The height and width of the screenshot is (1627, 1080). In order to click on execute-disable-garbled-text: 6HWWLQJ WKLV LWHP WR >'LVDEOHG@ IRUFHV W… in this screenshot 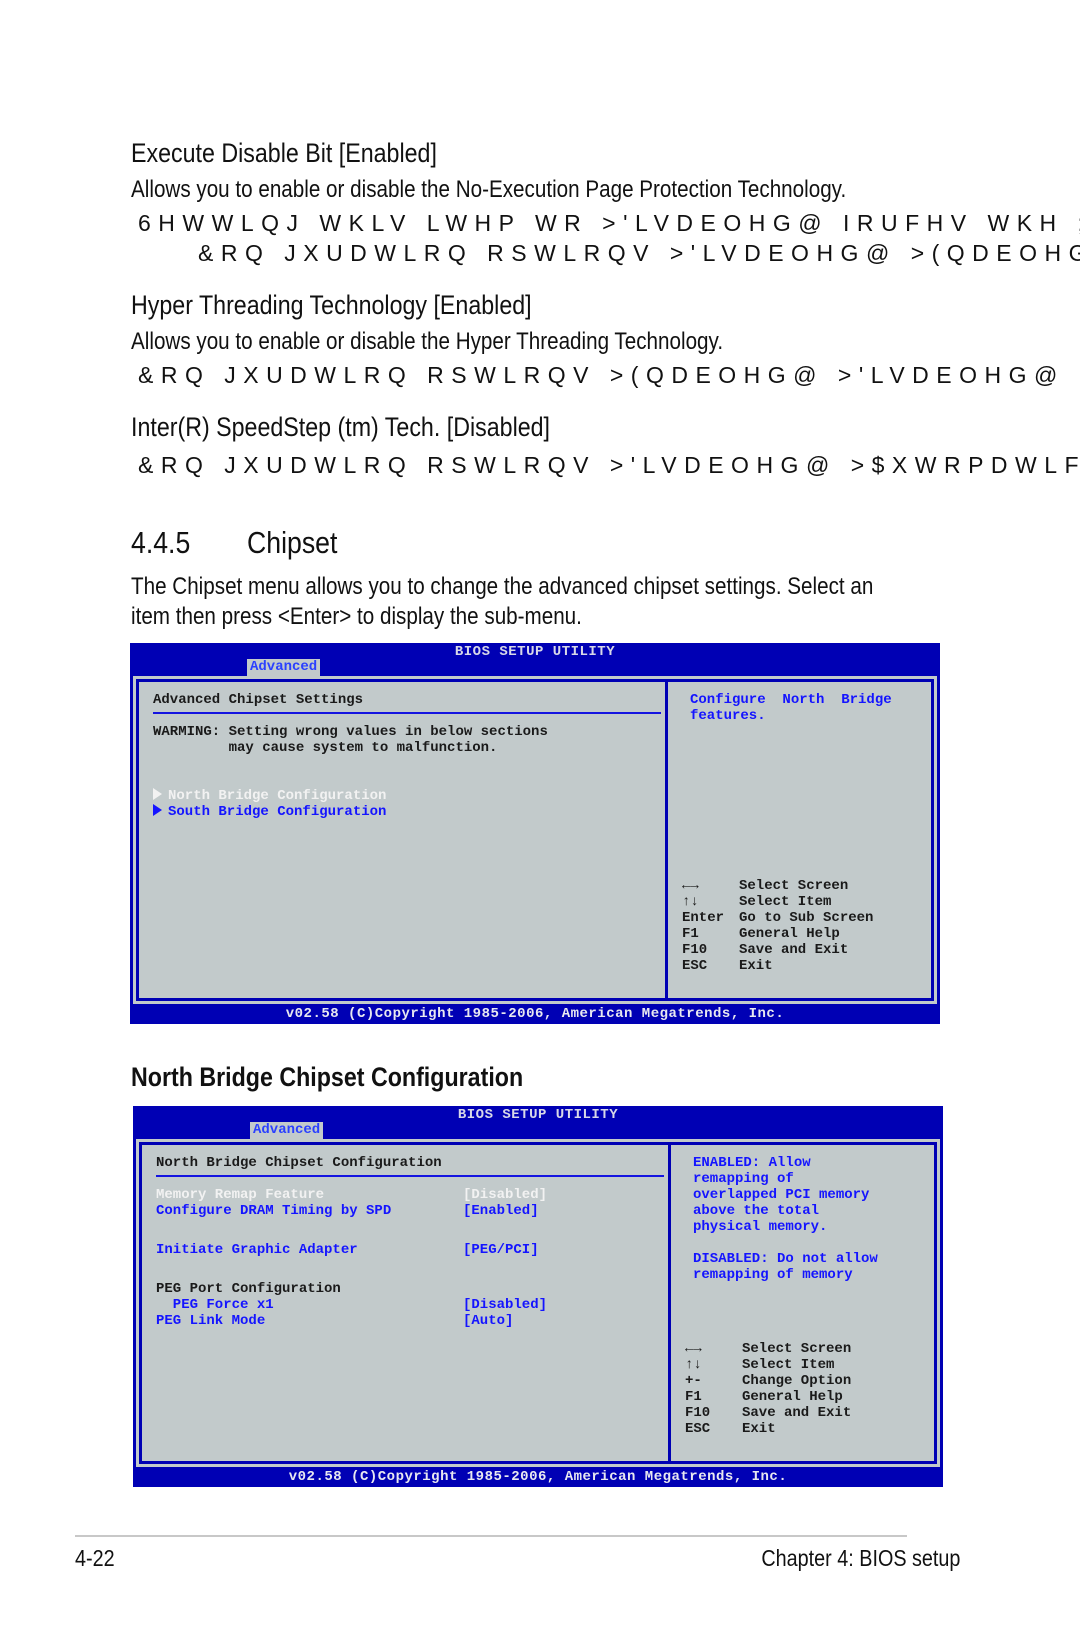, I will do `click(609, 223)`.